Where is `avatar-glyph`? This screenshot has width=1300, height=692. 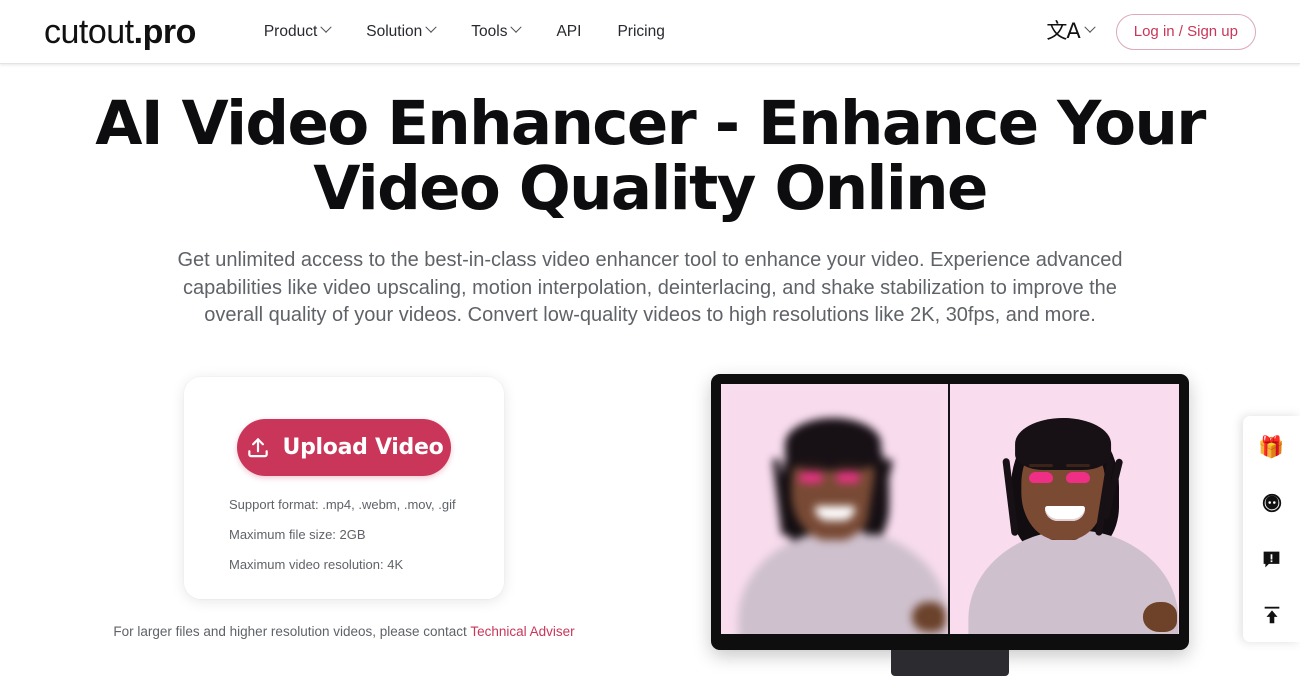
avatar-glyph is located at coordinates (1271, 503).